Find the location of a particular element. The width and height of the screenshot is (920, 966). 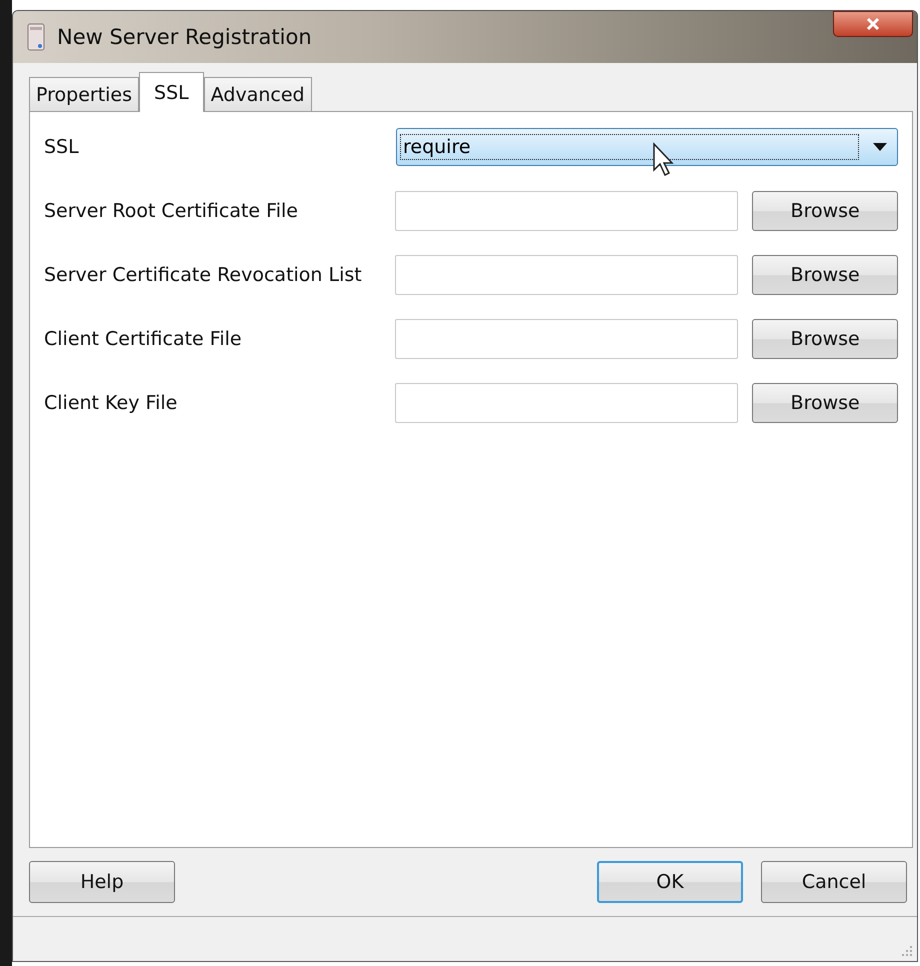

ok-button: OK is located at coordinates (670, 882).